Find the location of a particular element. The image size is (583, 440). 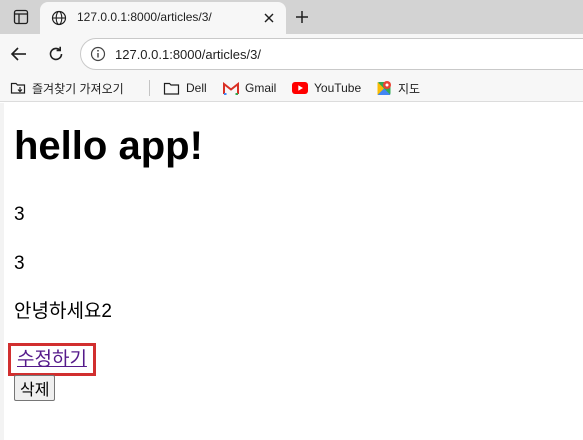

bookmark-label: Dell is located at coordinates (196, 88).